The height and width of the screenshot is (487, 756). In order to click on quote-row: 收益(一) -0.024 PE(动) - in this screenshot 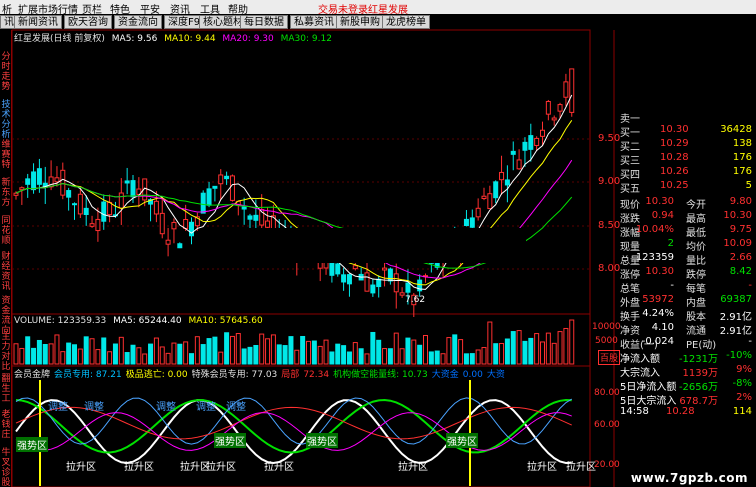, I will do `click(686, 343)`.